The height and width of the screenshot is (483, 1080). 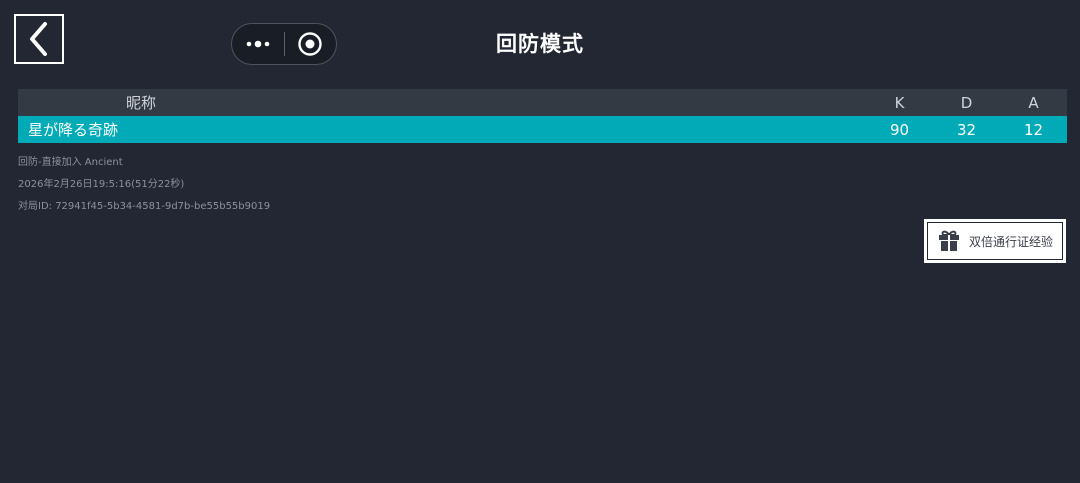 I want to click on column-header-kills: K, so click(x=899, y=102).